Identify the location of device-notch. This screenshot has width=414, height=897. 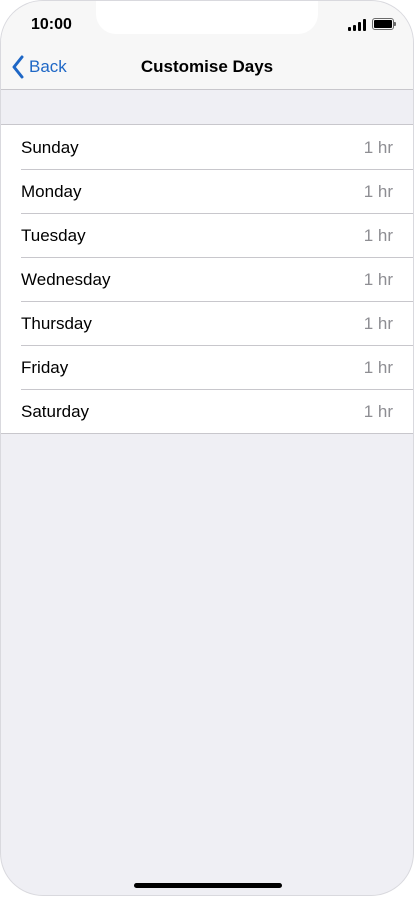
(207, 17).